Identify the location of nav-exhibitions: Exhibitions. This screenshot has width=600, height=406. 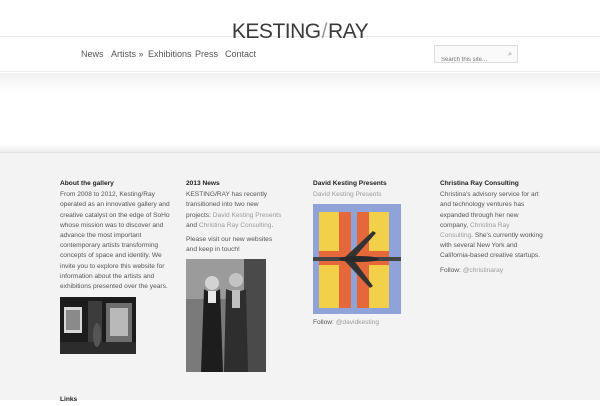
(170, 54).